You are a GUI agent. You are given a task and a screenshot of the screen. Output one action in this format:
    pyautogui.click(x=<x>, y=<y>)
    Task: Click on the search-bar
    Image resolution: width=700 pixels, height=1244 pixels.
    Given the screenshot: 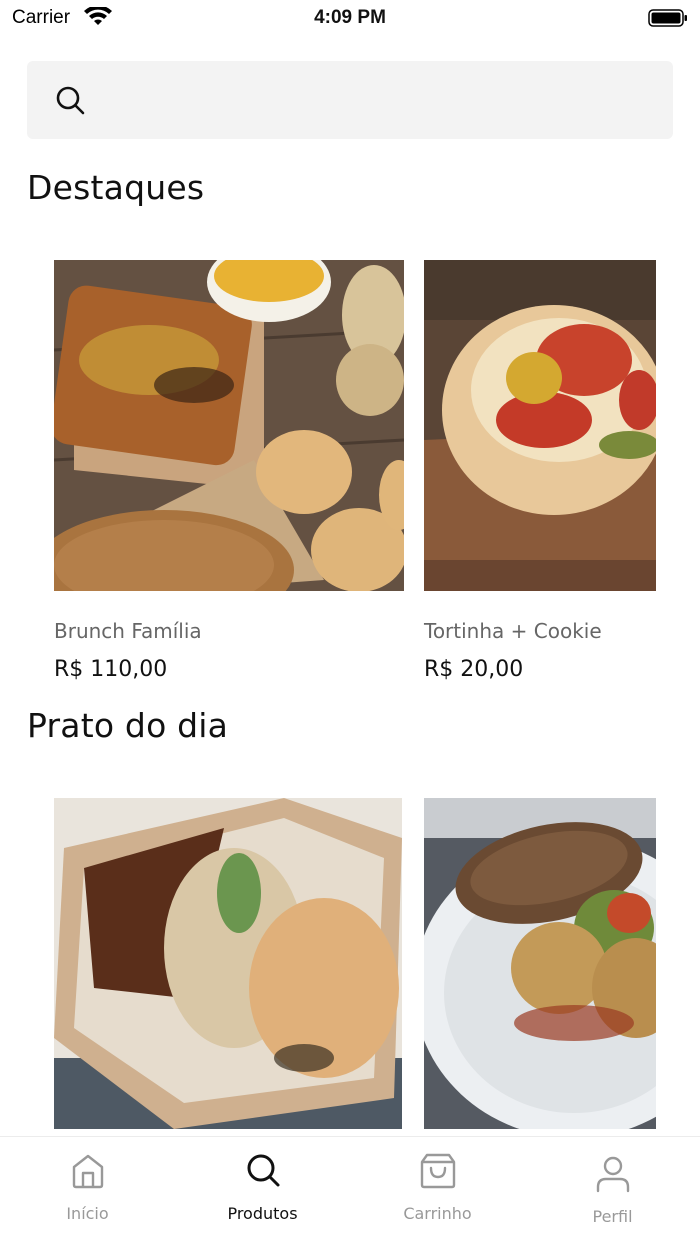 What is the action you would take?
    pyautogui.click(x=350, y=100)
    